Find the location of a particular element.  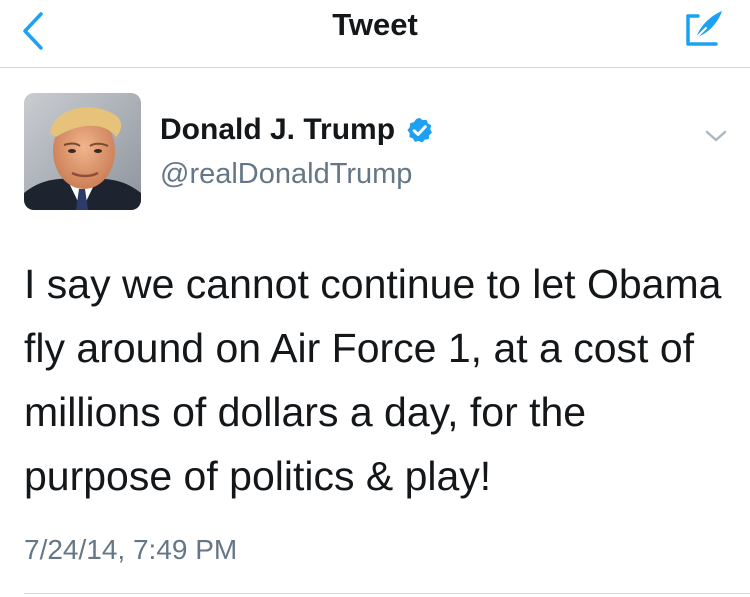

compose-feather-icon is located at coordinates (704, 28).